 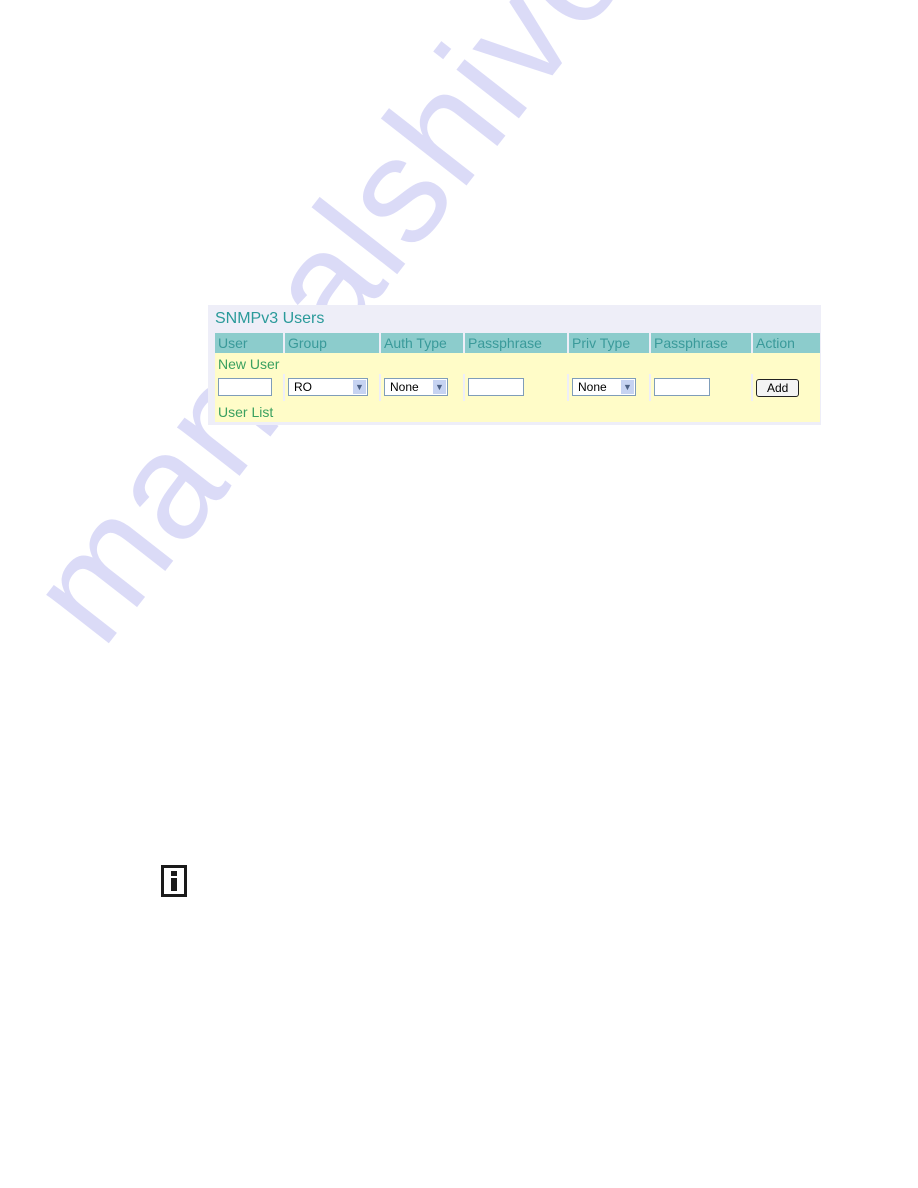 What do you see at coordinates (609, 343) in the screenshot?
I see `col-priv-type: Priv Type` at bounding box center [609, 343].